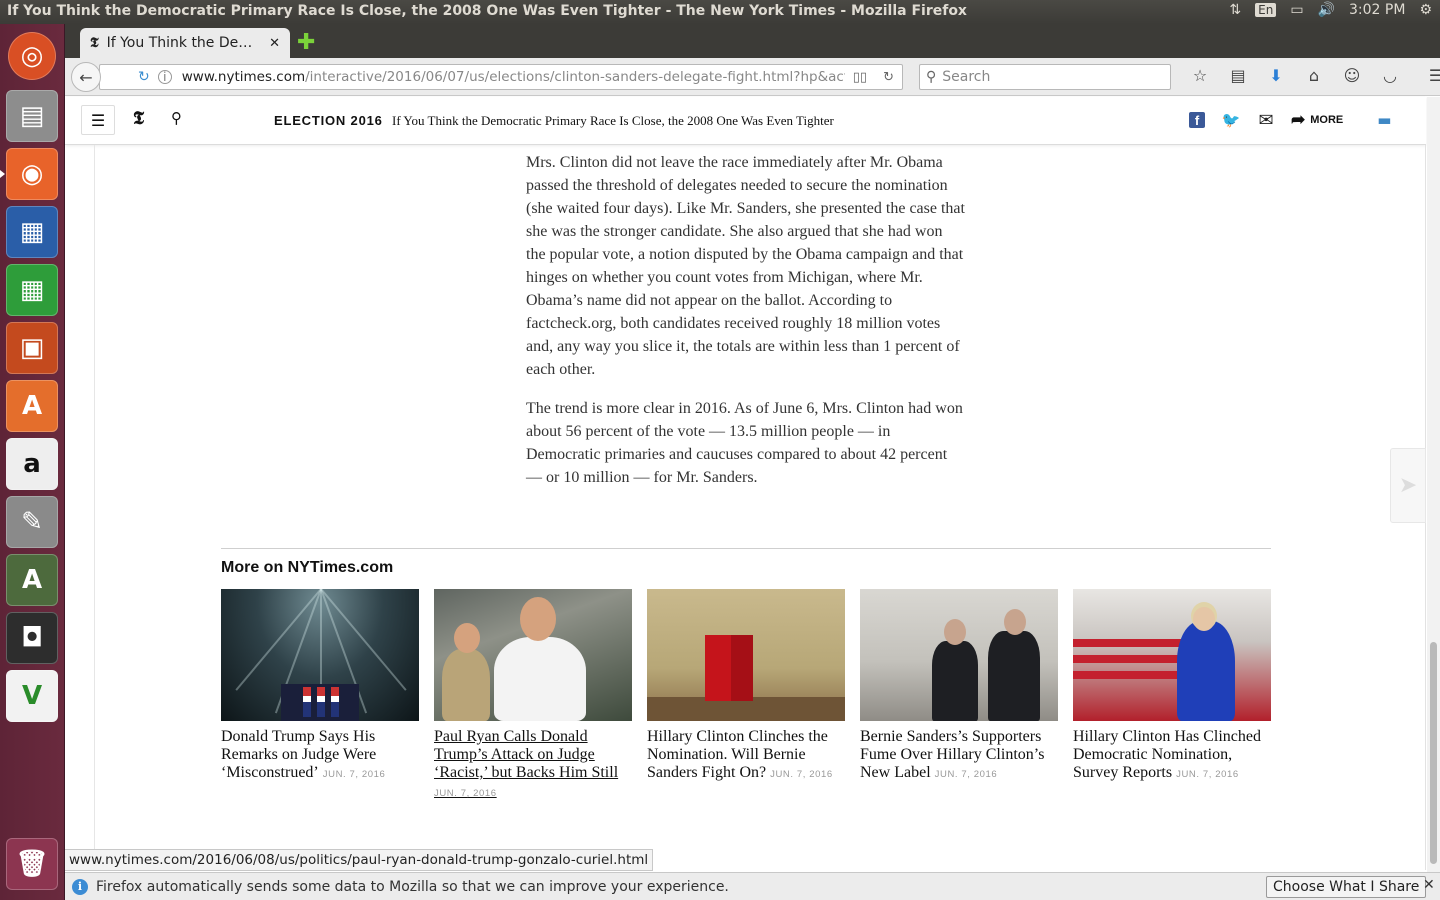  What do you see at coordinates (1314, 75) in the screenshot?
I see `home-icon: ⌂` at bounding box center [1314, 75].